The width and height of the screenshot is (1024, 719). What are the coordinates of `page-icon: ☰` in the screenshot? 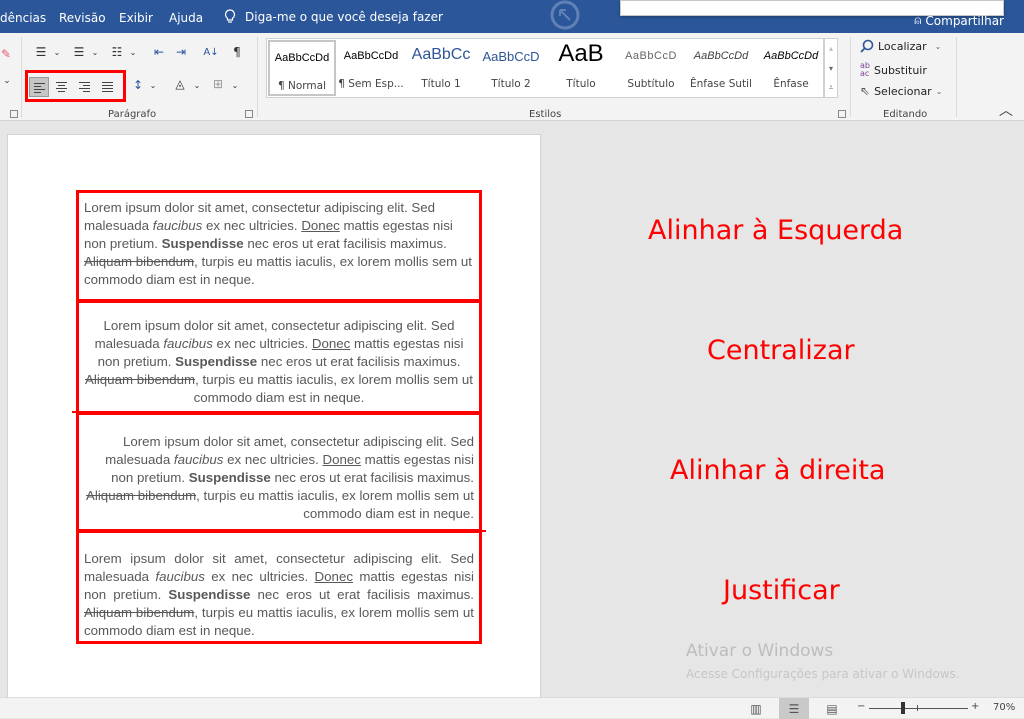 It's located at (794, 708).